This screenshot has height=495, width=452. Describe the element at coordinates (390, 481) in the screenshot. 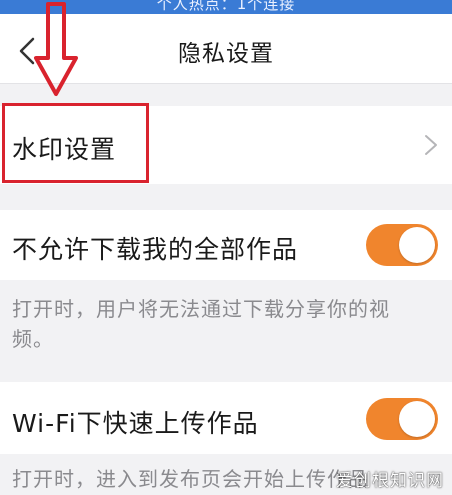

I see `watermark-text: 爱创根知识网` at that location.